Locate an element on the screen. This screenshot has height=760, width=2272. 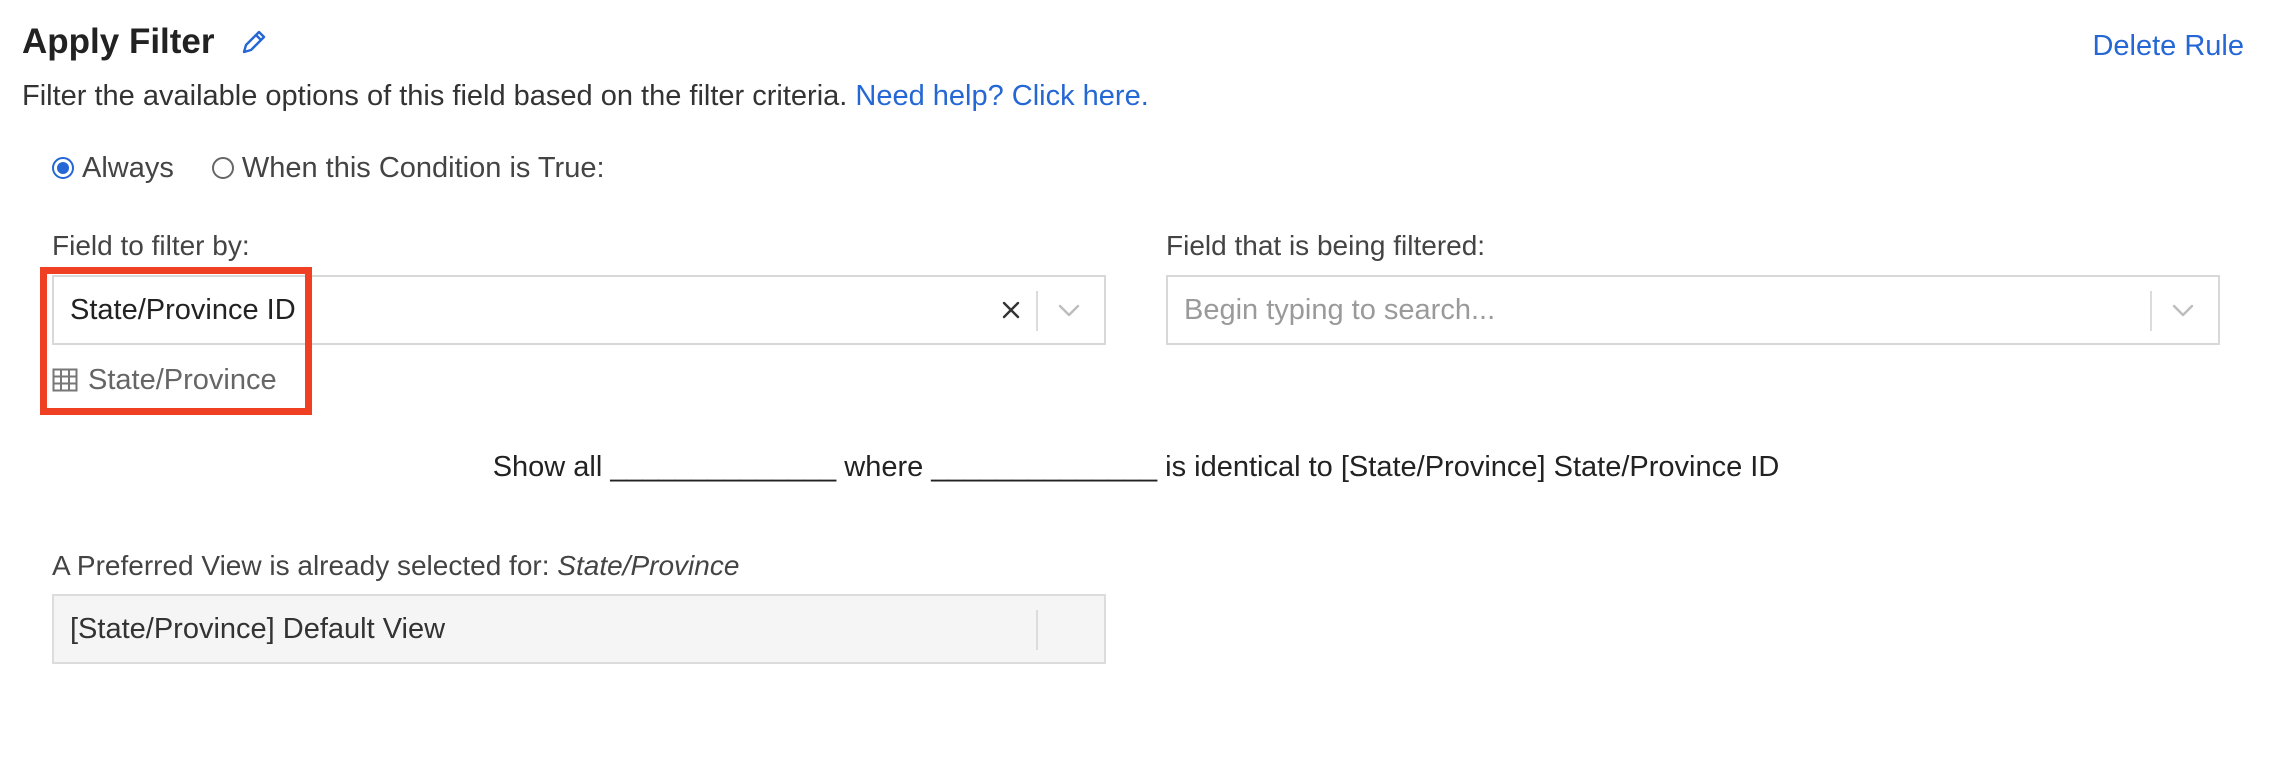
summary-part2: where is located at coordinates (884, 467).